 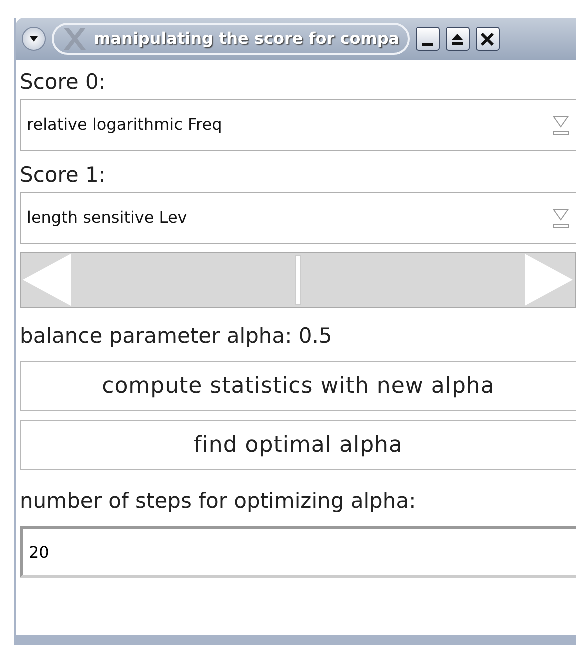 I want to click on dropdown-value: relative logarithmic Freq, so click(x=124, y=125).